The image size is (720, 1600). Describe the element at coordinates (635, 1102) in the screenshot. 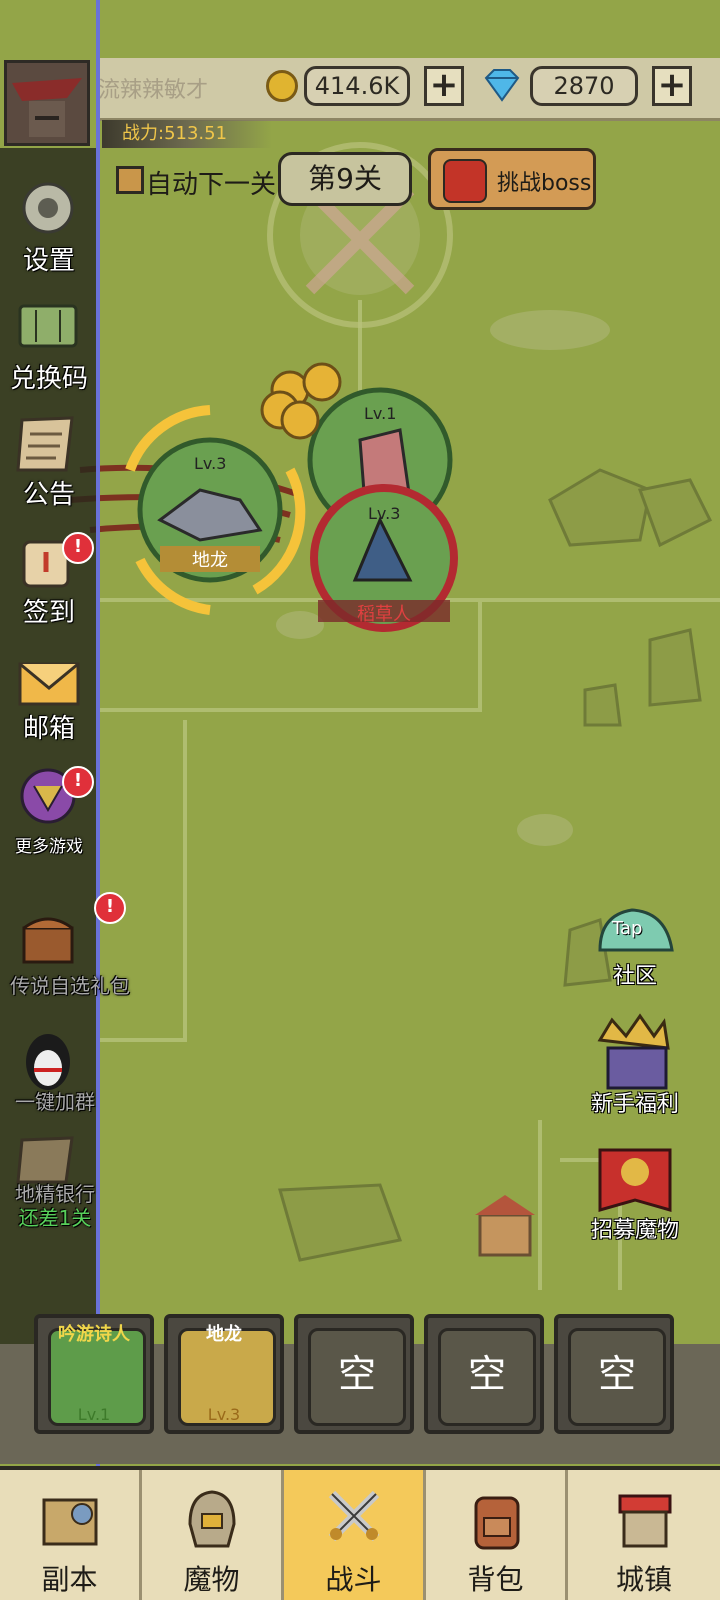

I see `feature-newbie-welfare: 新手福利` at that location.